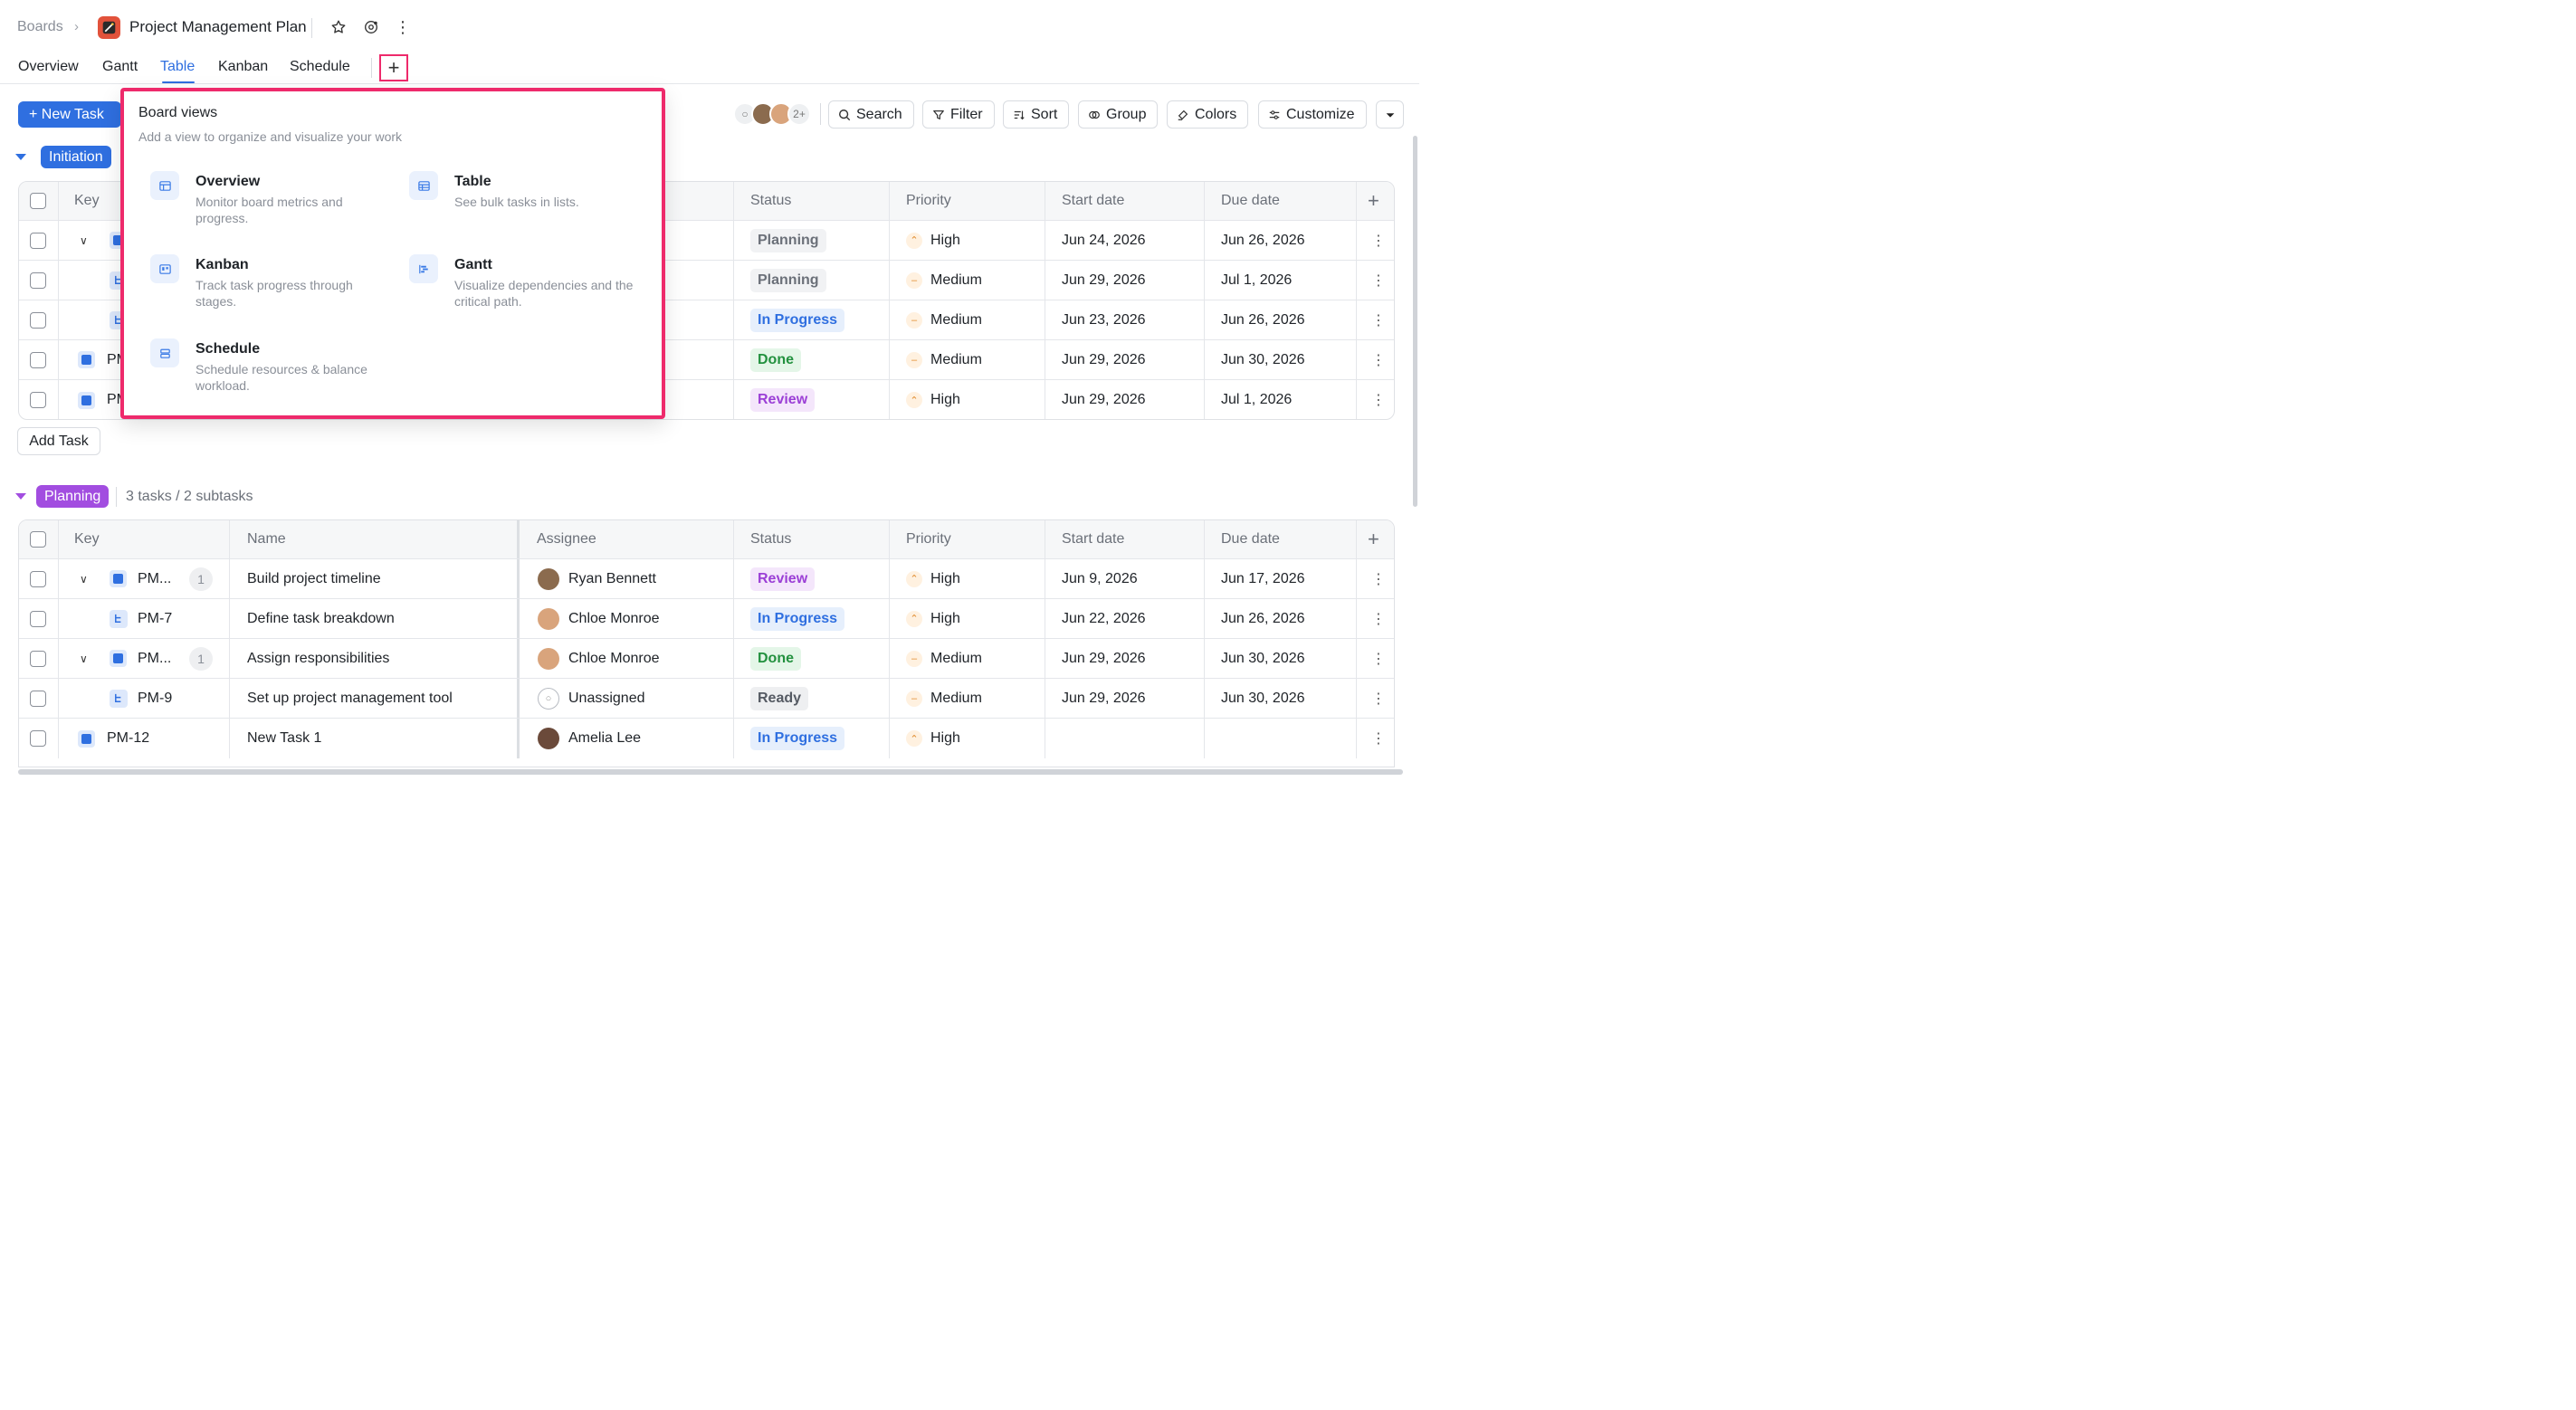 Image resolution: width=2576 pixels, height=1410 pixels. What do you see at coordinates (1104, 319) in the screenshot?
I see `start-date: Jun 23, 2026` at bounding box center [1104, 319].